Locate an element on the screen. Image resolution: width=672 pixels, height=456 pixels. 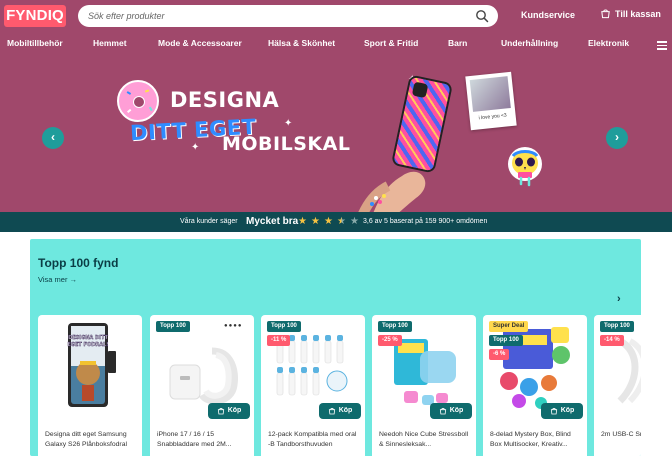
section-title: Topp 100 fynd is located at coordinates (78, 263).